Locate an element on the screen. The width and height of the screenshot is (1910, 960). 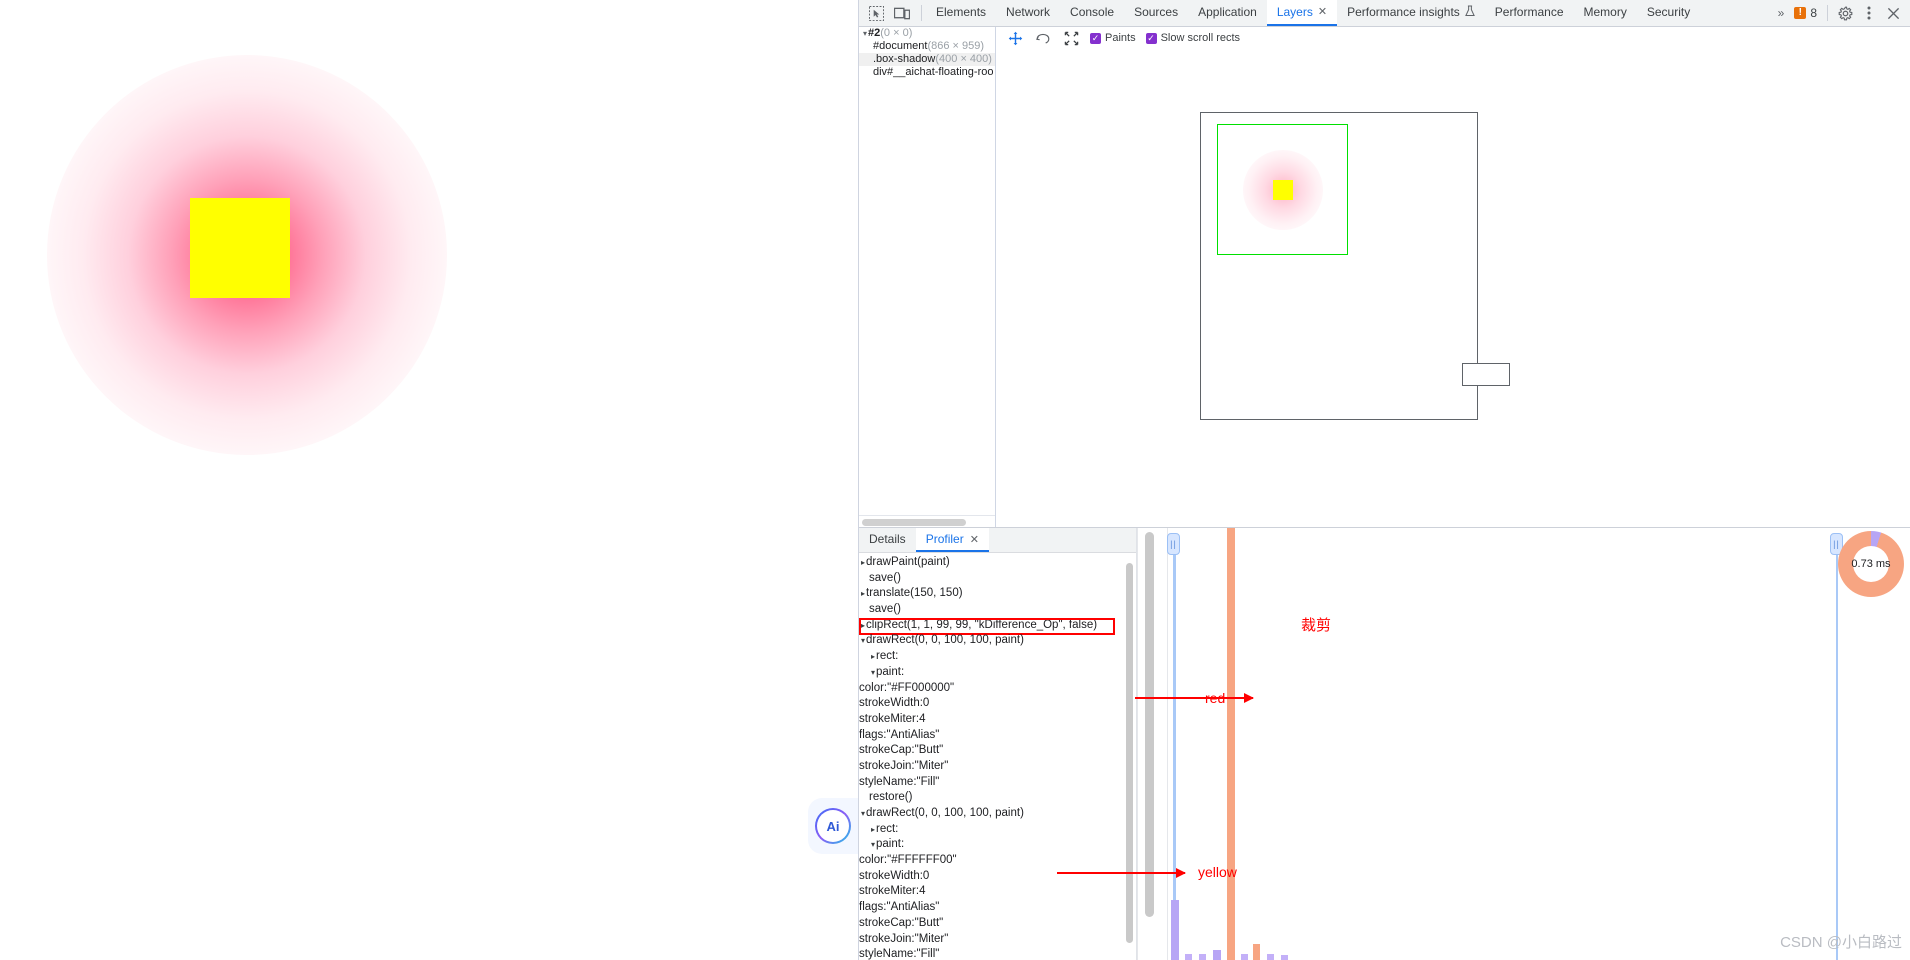
tab-security: Security is located at coordinates (1668, 13).